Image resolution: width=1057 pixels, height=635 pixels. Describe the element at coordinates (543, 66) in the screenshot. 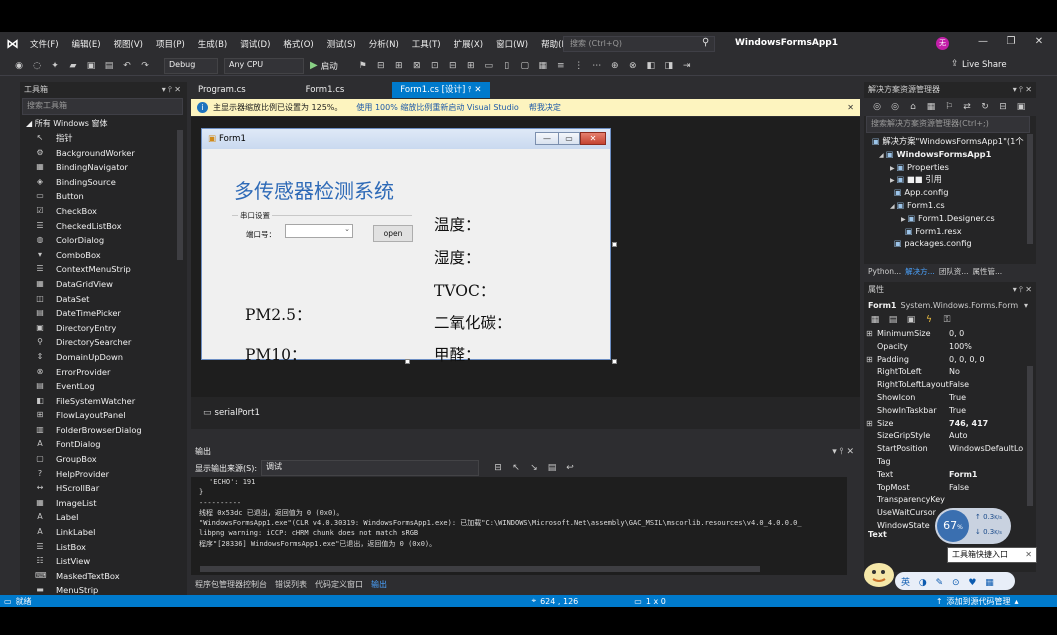

I see `grid-icon: ▦` at that location.